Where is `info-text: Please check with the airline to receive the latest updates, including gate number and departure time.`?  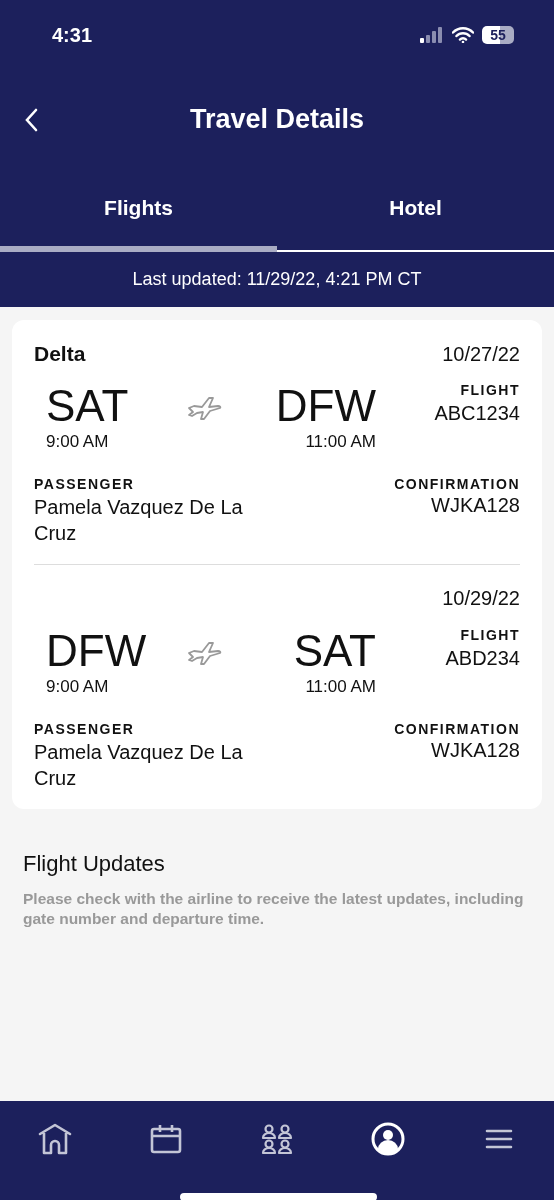
info-text: Please check with the airline to receive the latest updates, including gate number and departure time. is located at coordinates (274, 909).